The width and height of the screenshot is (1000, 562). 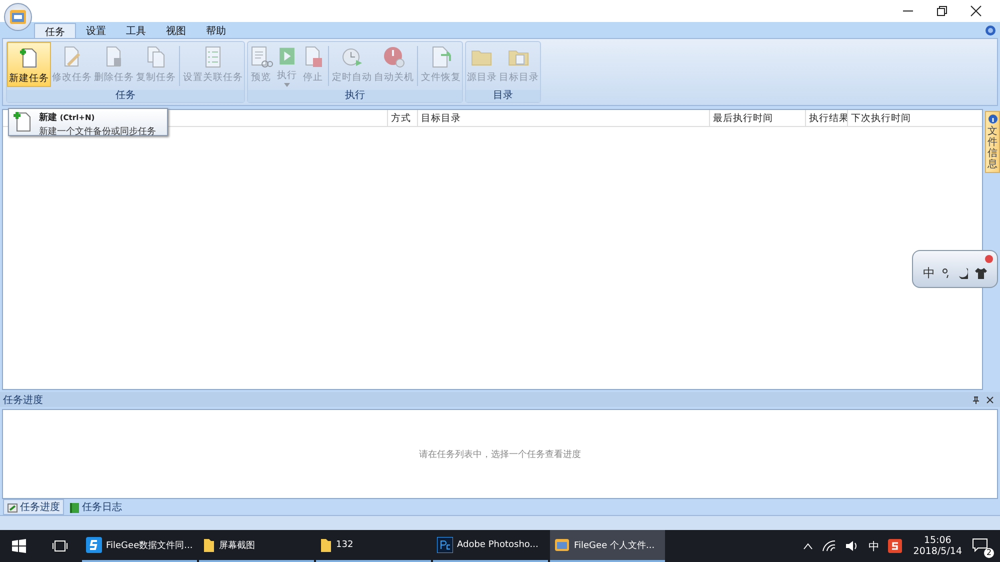 I want to click on empty-message: 请在任务列表中，选择一个任务查看进度, so click(x=500, y=454).